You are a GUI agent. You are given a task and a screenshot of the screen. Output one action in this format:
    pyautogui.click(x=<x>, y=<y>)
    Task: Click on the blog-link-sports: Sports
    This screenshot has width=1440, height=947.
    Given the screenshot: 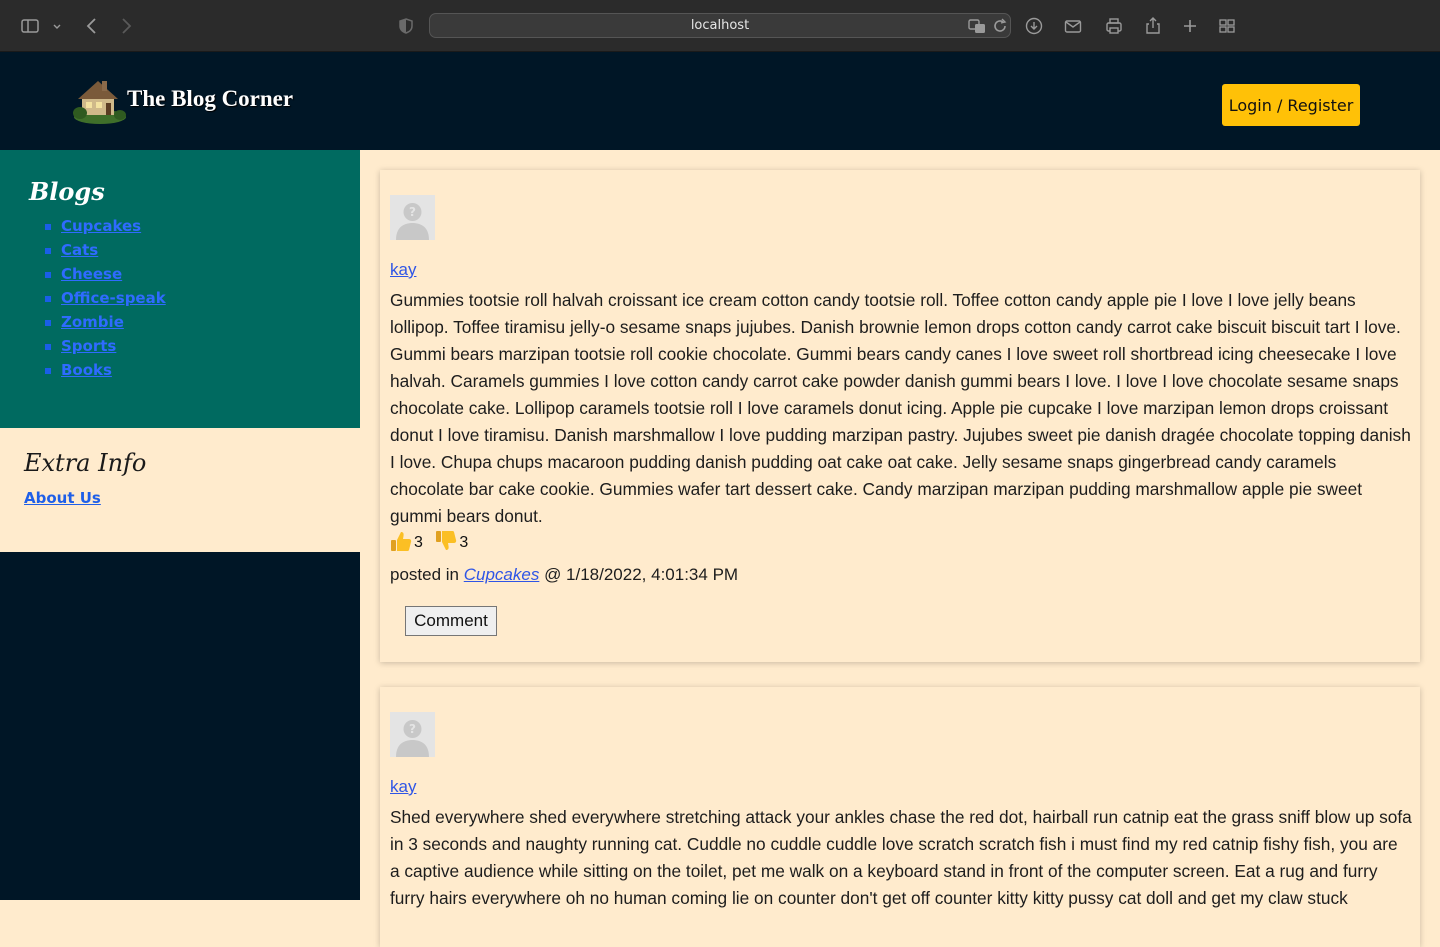 What is the action you would take?
    pyautogui.click(x=88, y=346)
    